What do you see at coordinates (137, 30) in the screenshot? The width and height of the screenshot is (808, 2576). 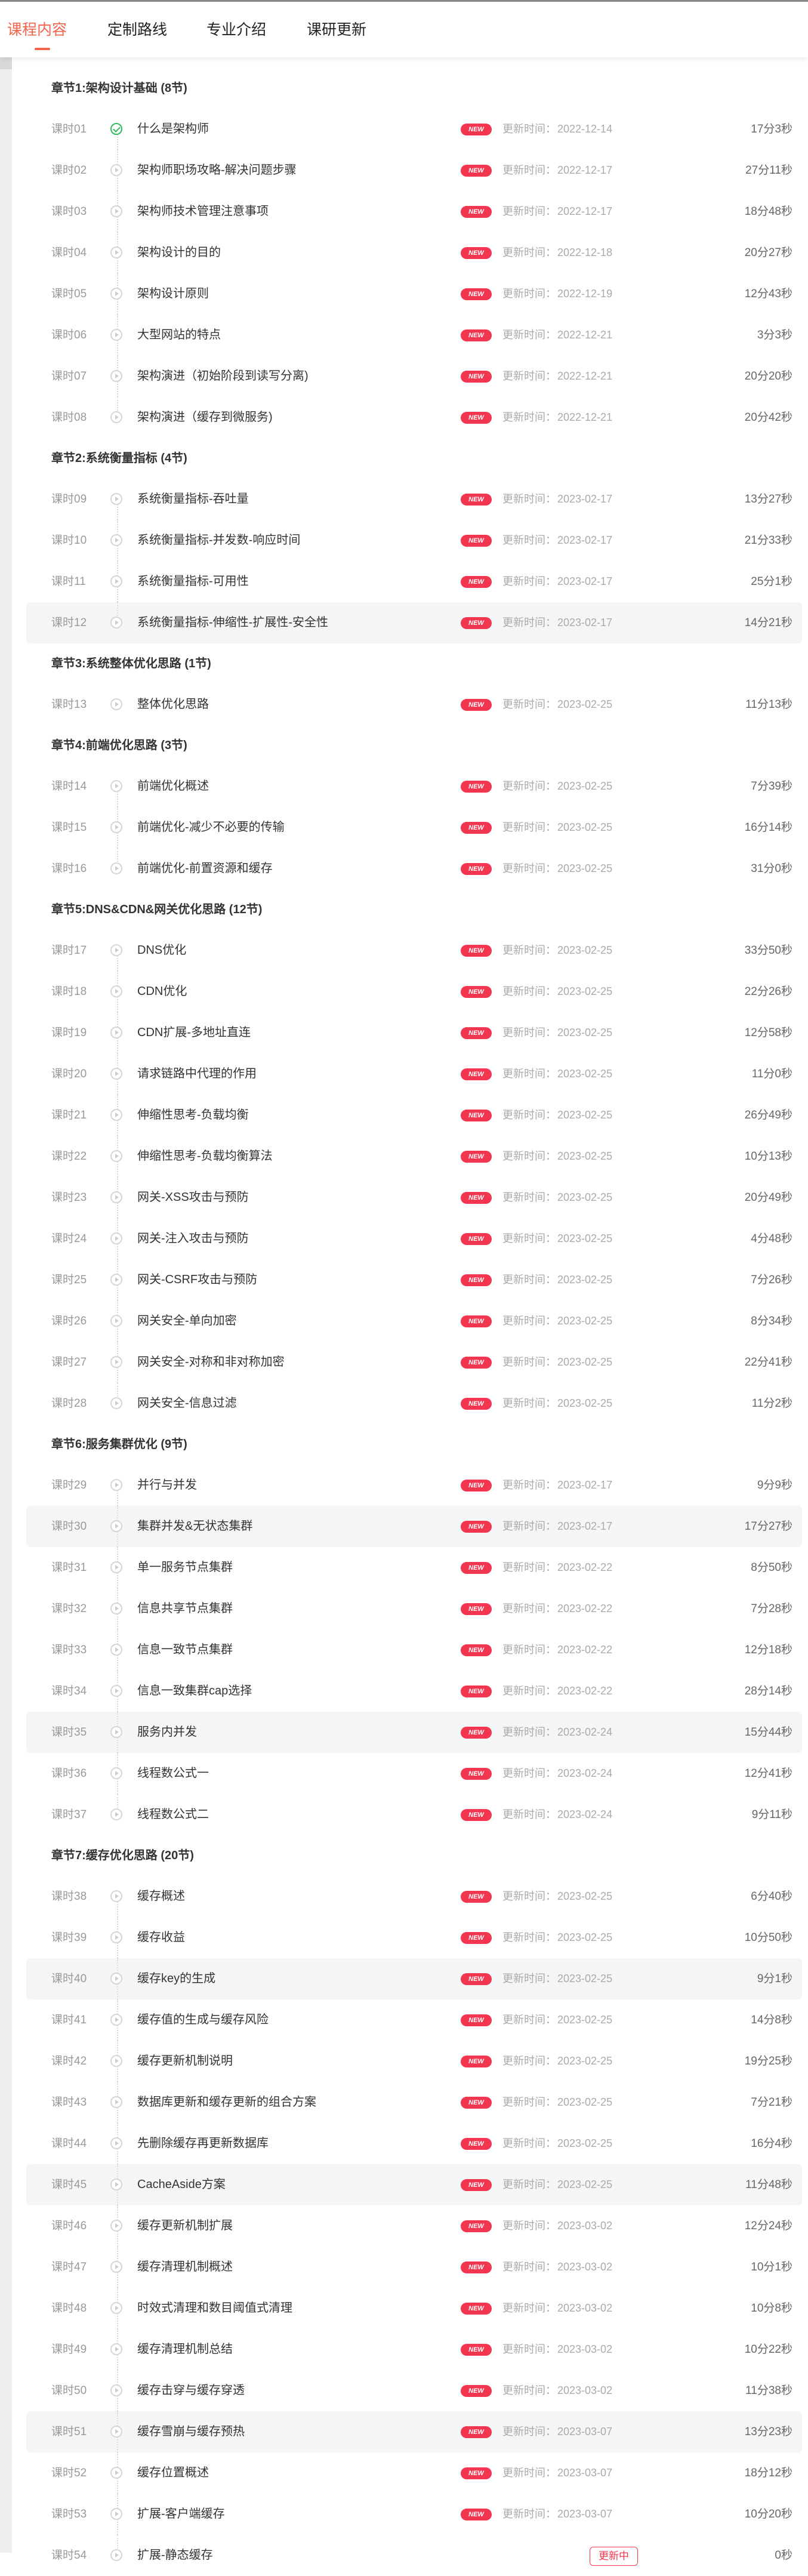 I see `tab-custom-route: 定制路线` at bounding box center [137, 30].